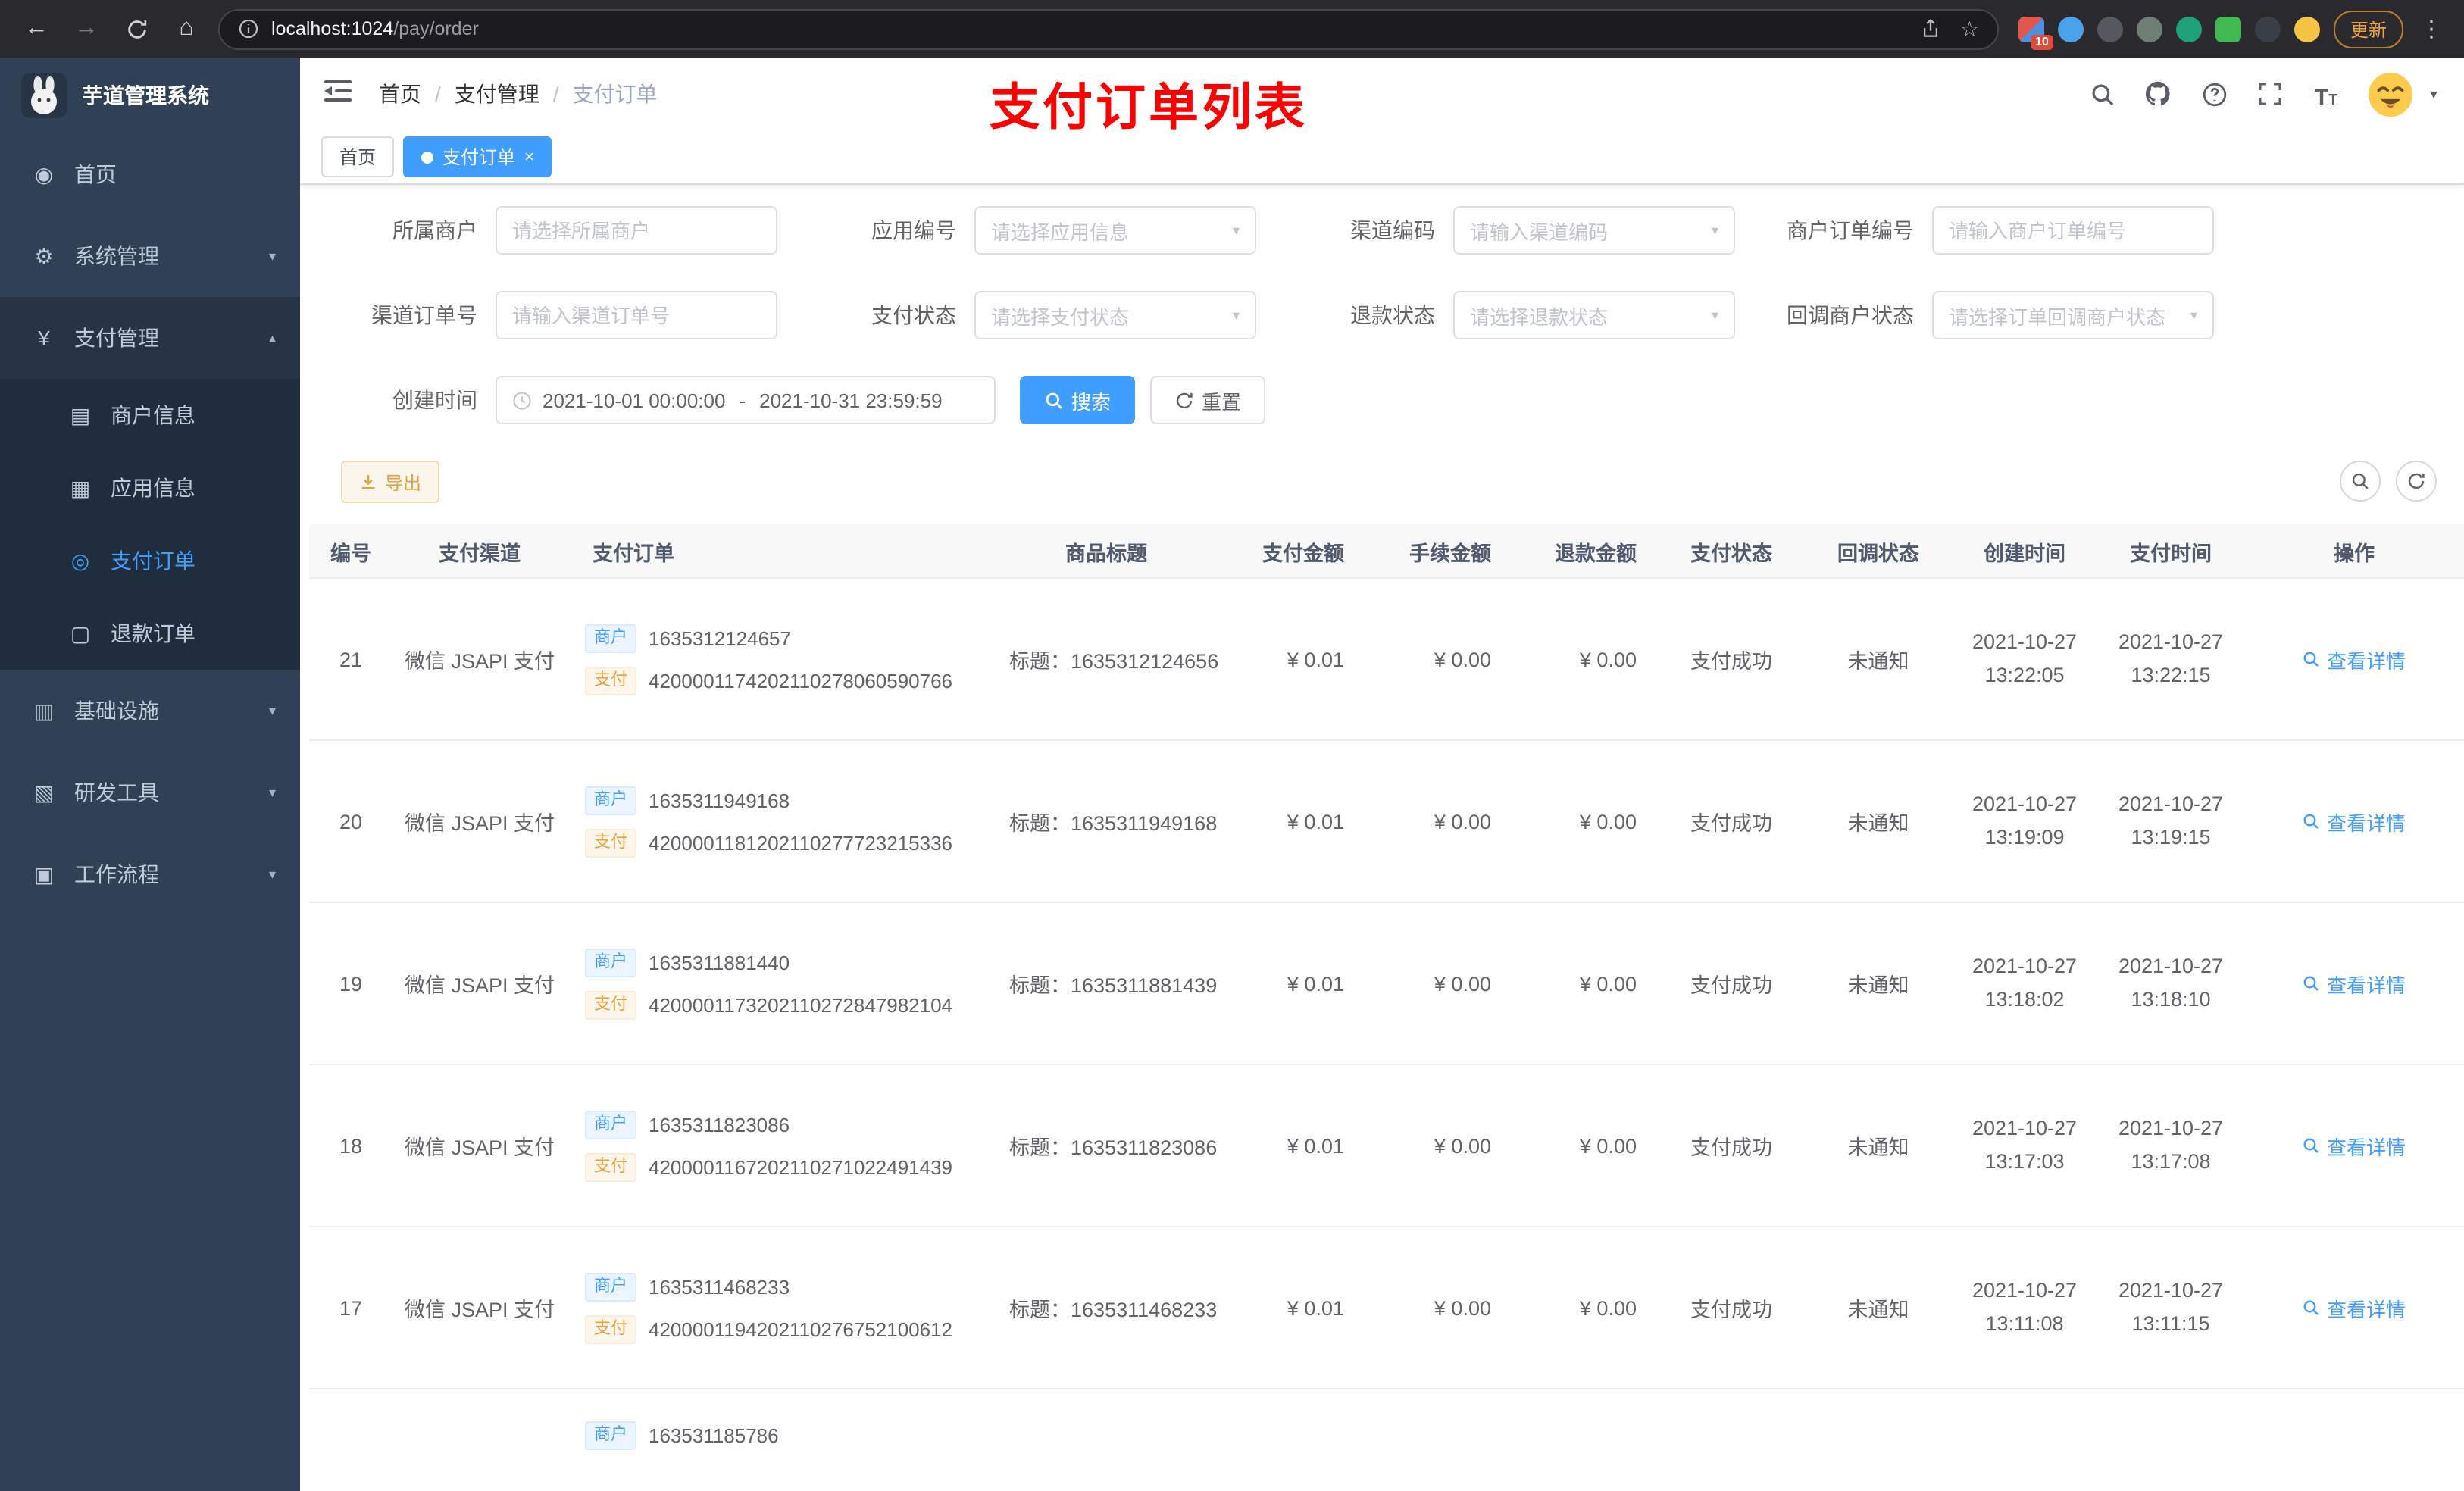 The image size is (2464, 1491). What do you see at coordinates (1108, 28) in the screenshot?
I see `address-bar: localhost:1024/pay/order ☆` at bounding box center [1108, 28].